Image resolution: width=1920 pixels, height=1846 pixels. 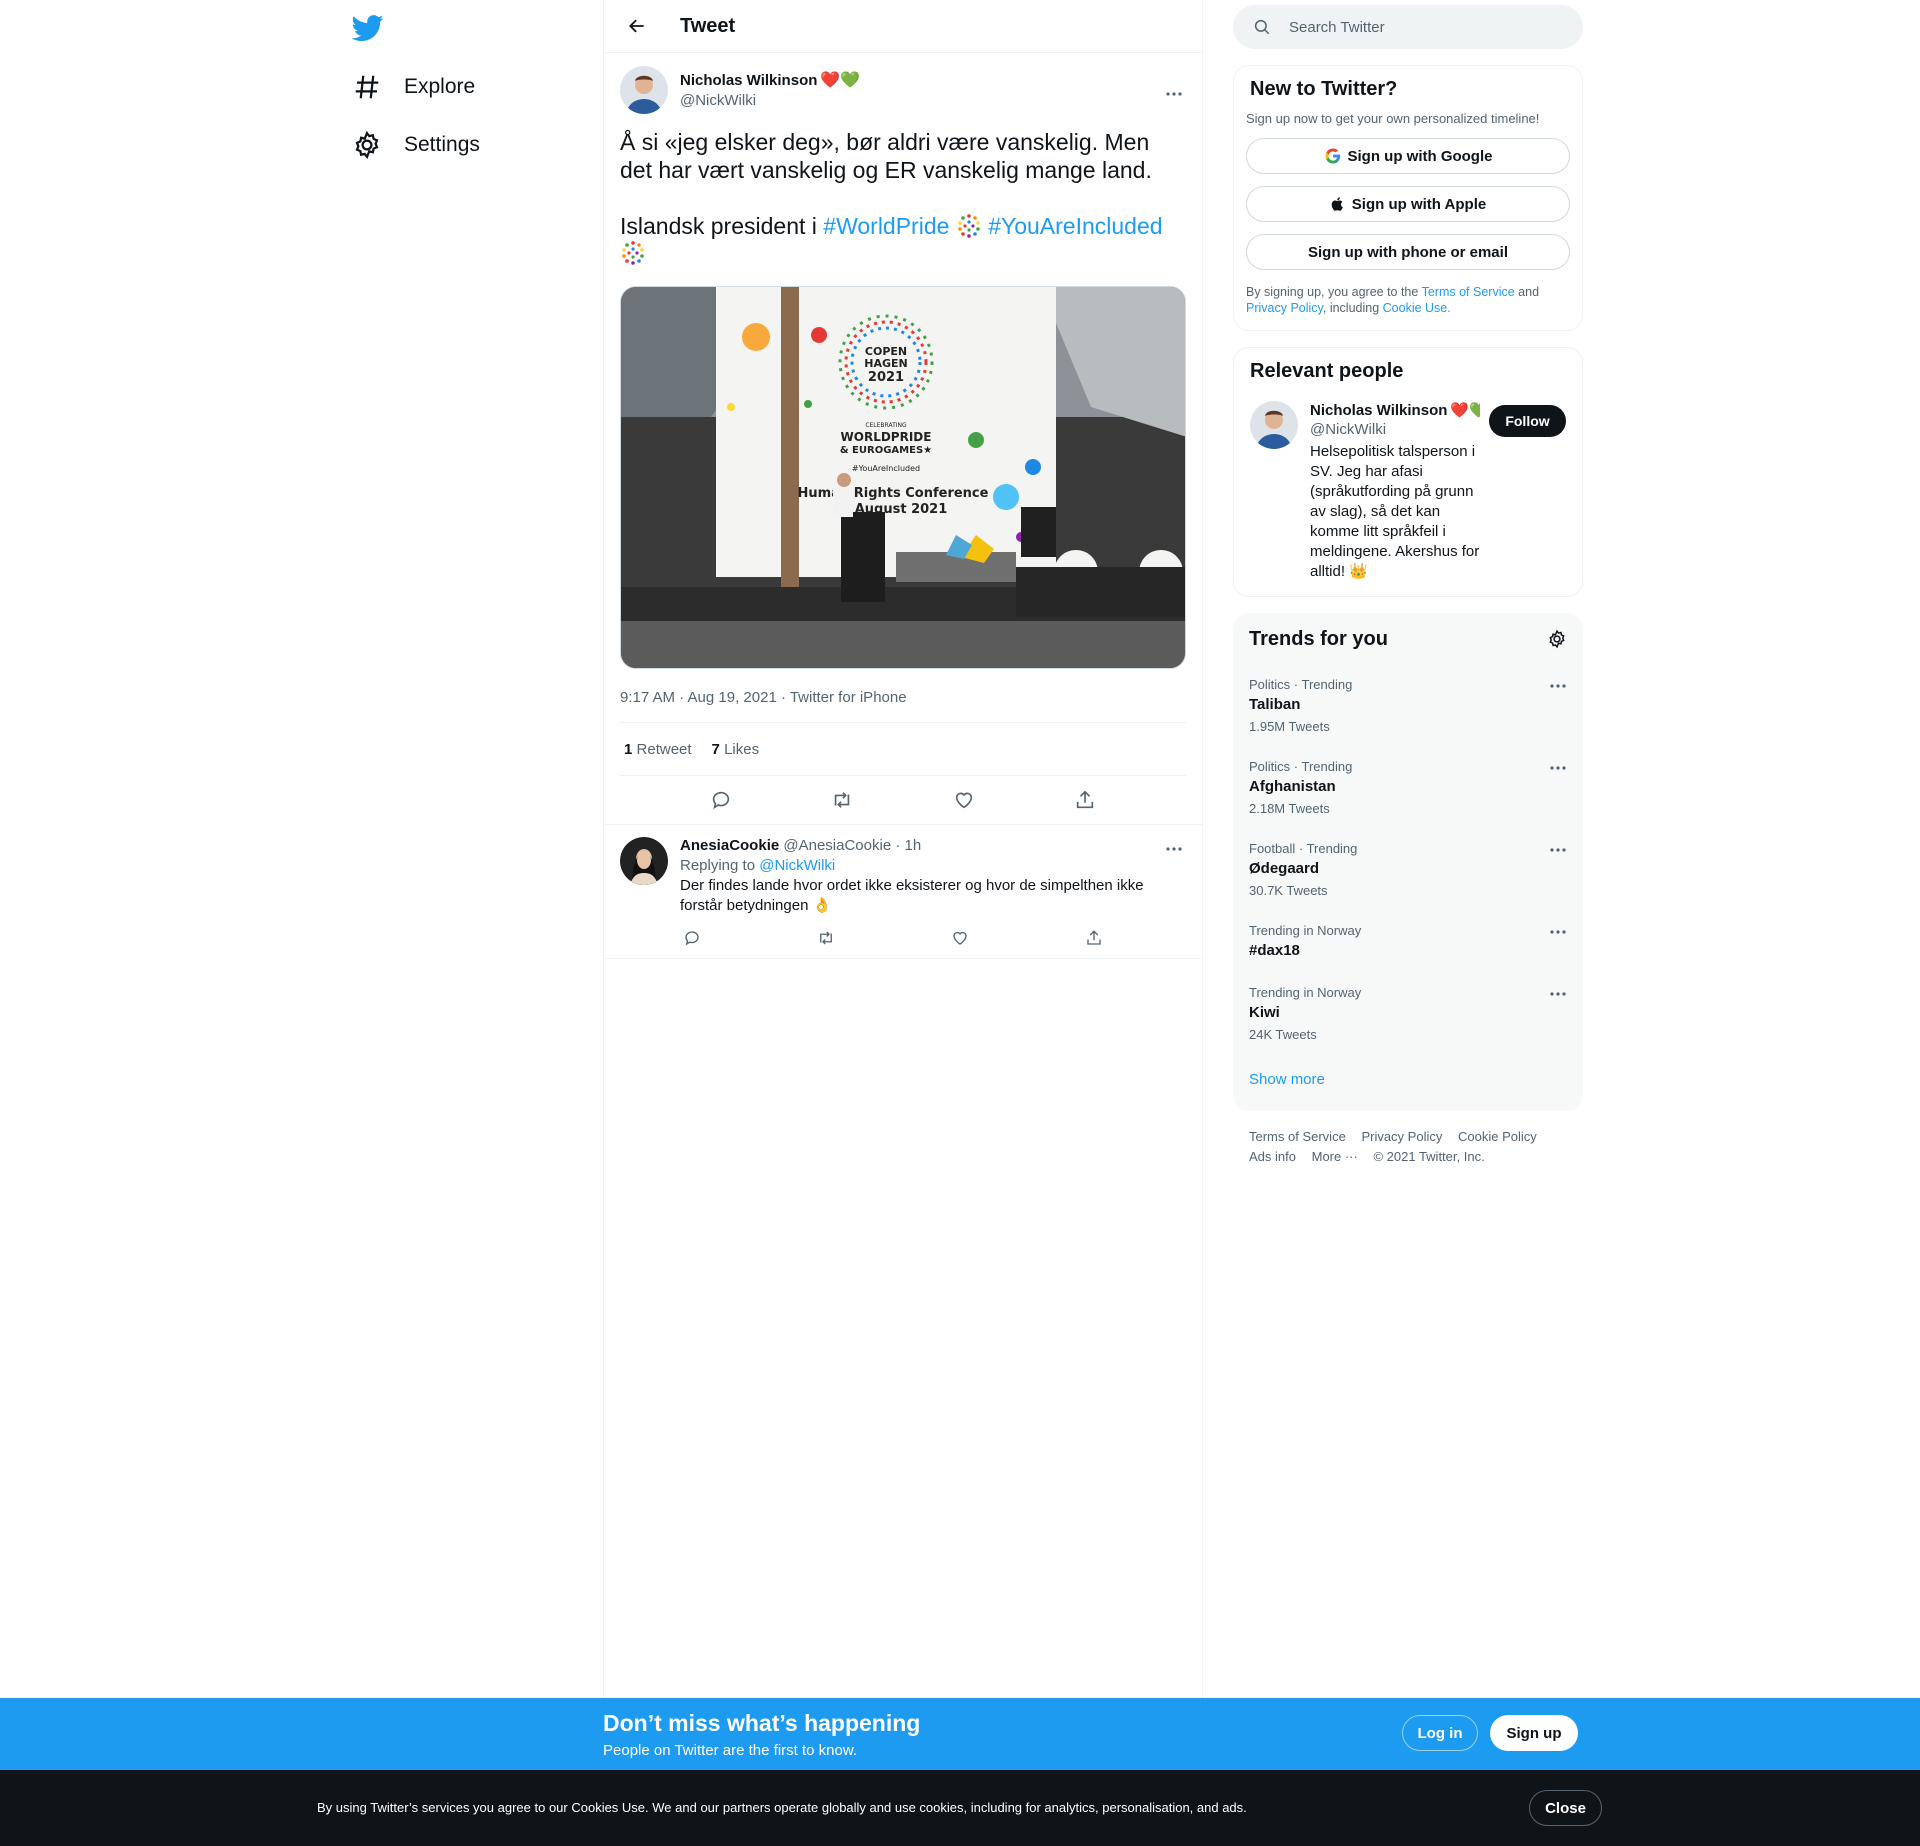 I want to click on photo-text: 2021, so click(x=886, y=377).